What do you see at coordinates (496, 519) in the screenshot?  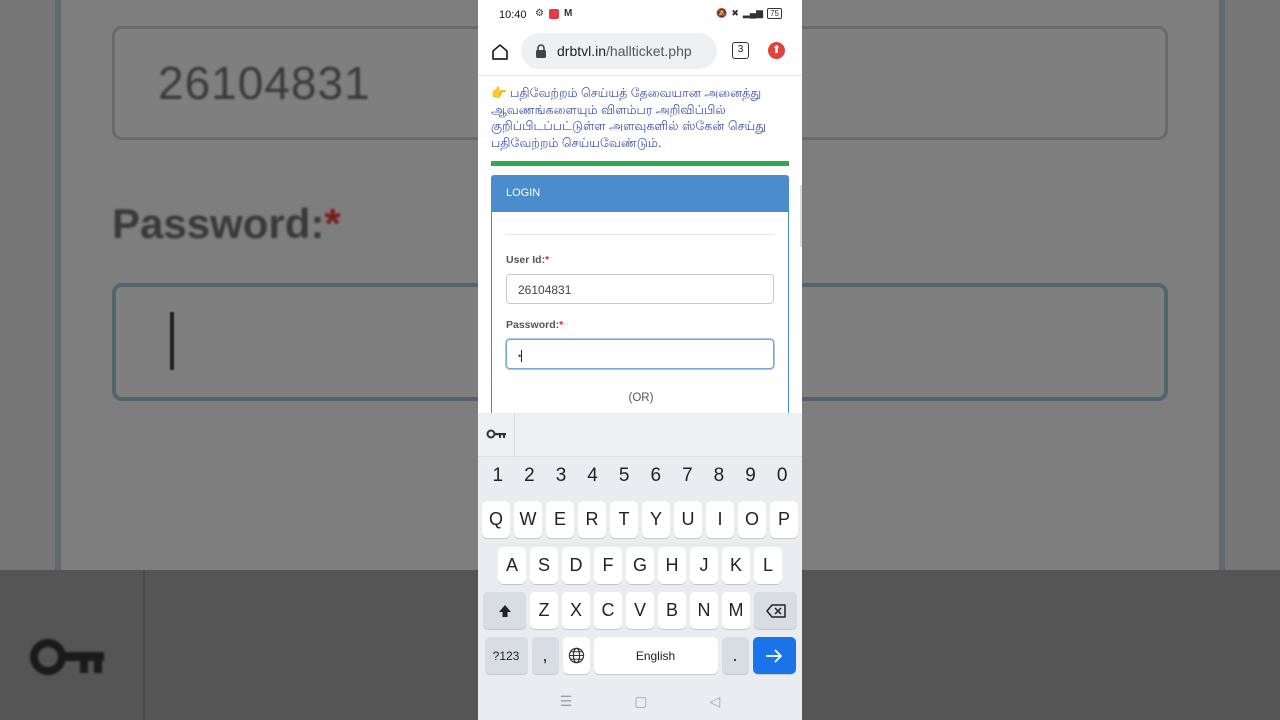 I see `key-q: Q` at bounding box center [496, 519].